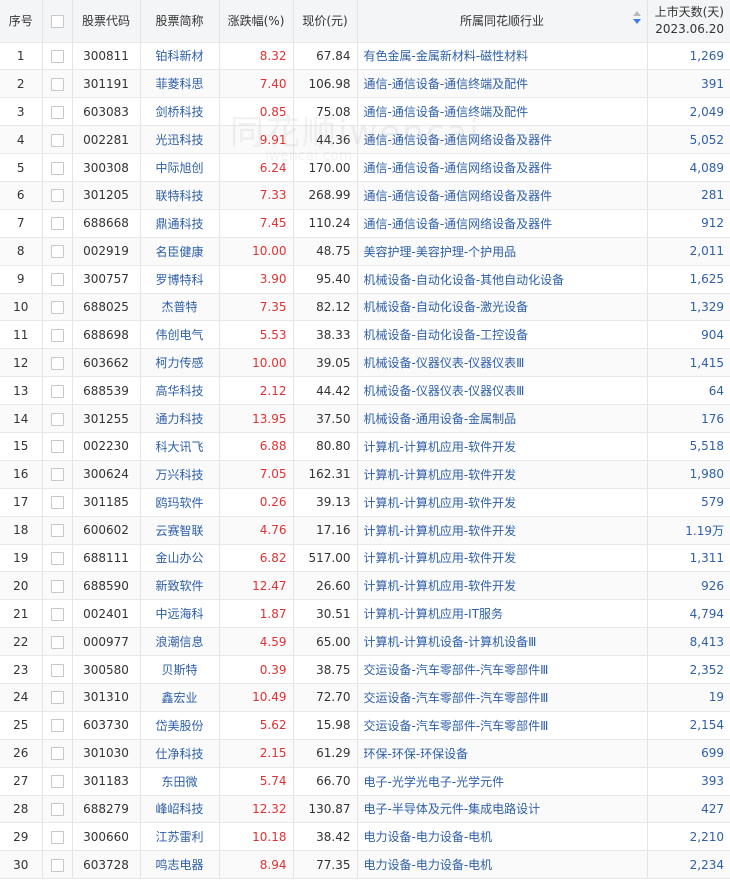 The width and height of the screenshot is (730, 888). I want to click on table-row: 17 301185 鸥玛软件 0.26 39.13 计算机-计算机应用-软件开发 579, so click(365, 502).